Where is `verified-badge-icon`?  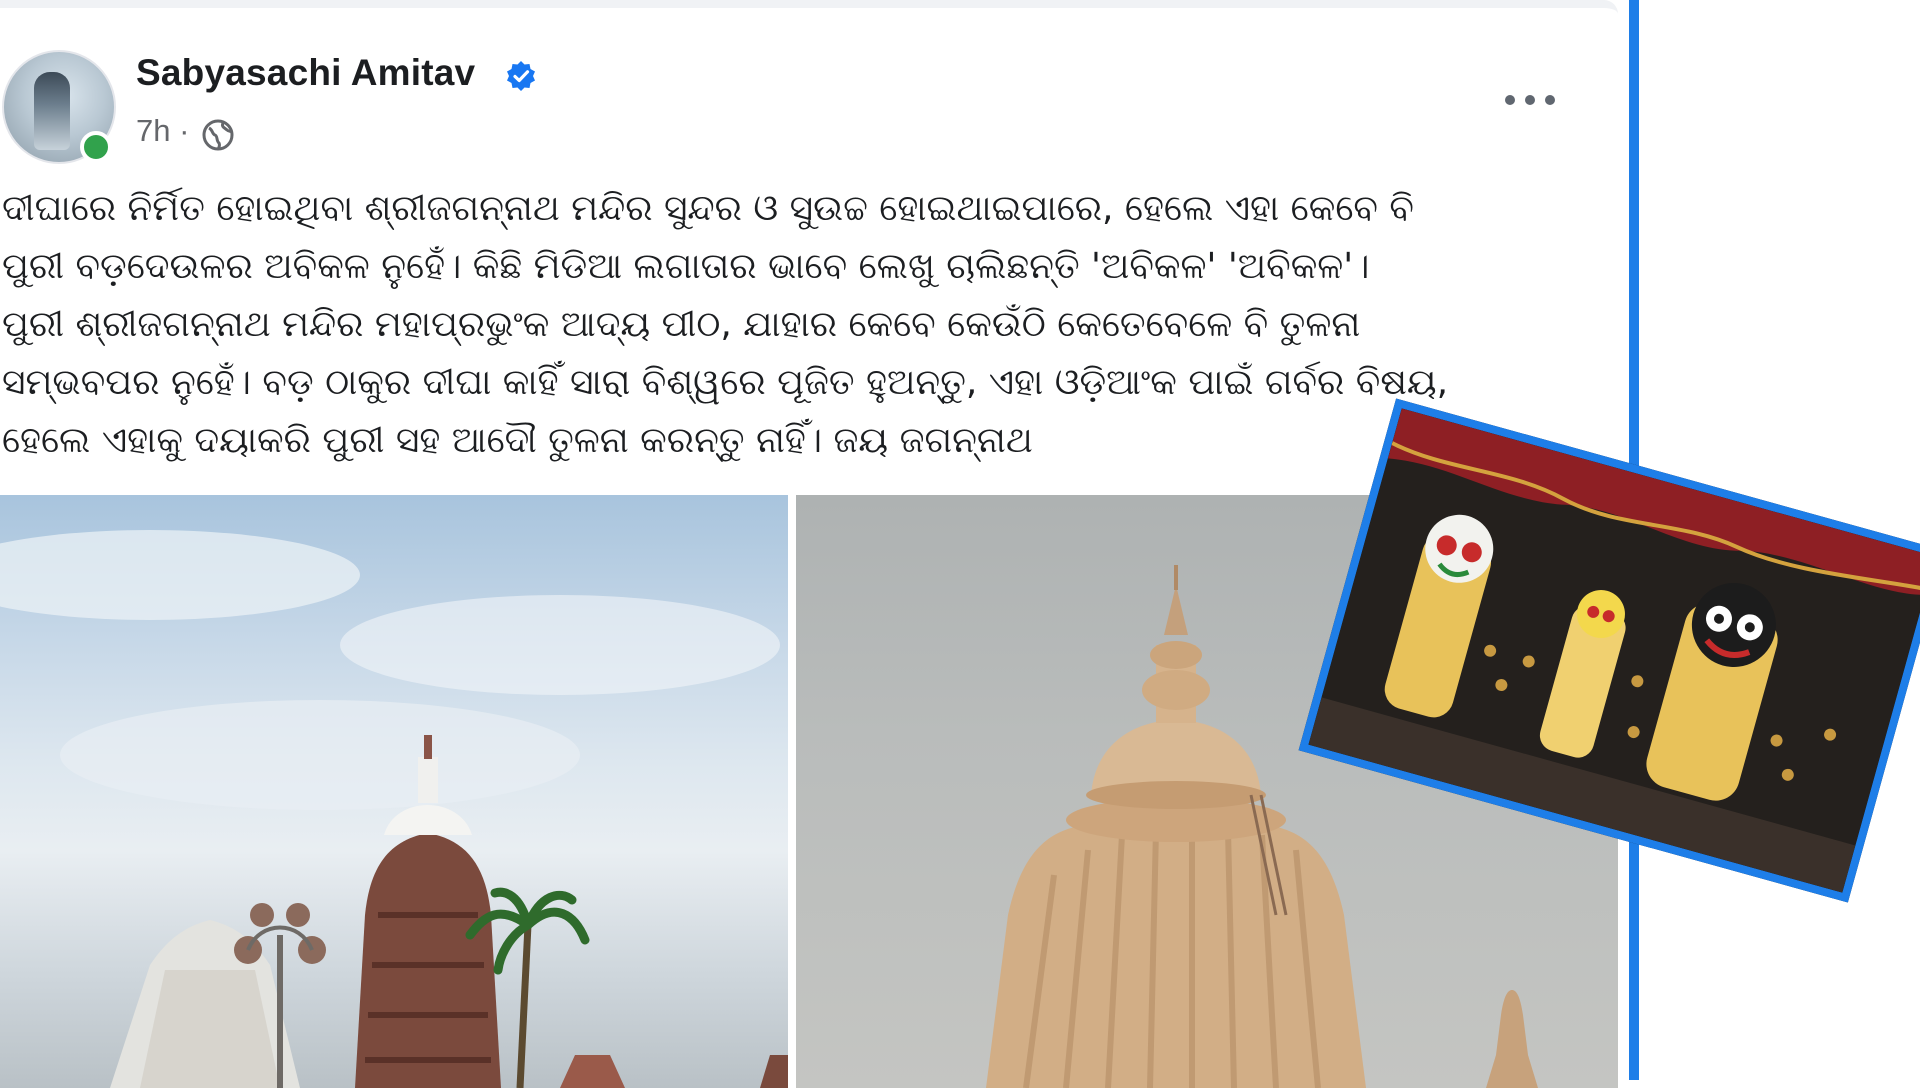 verified-badge-icon is located at coordinates (521, 76).